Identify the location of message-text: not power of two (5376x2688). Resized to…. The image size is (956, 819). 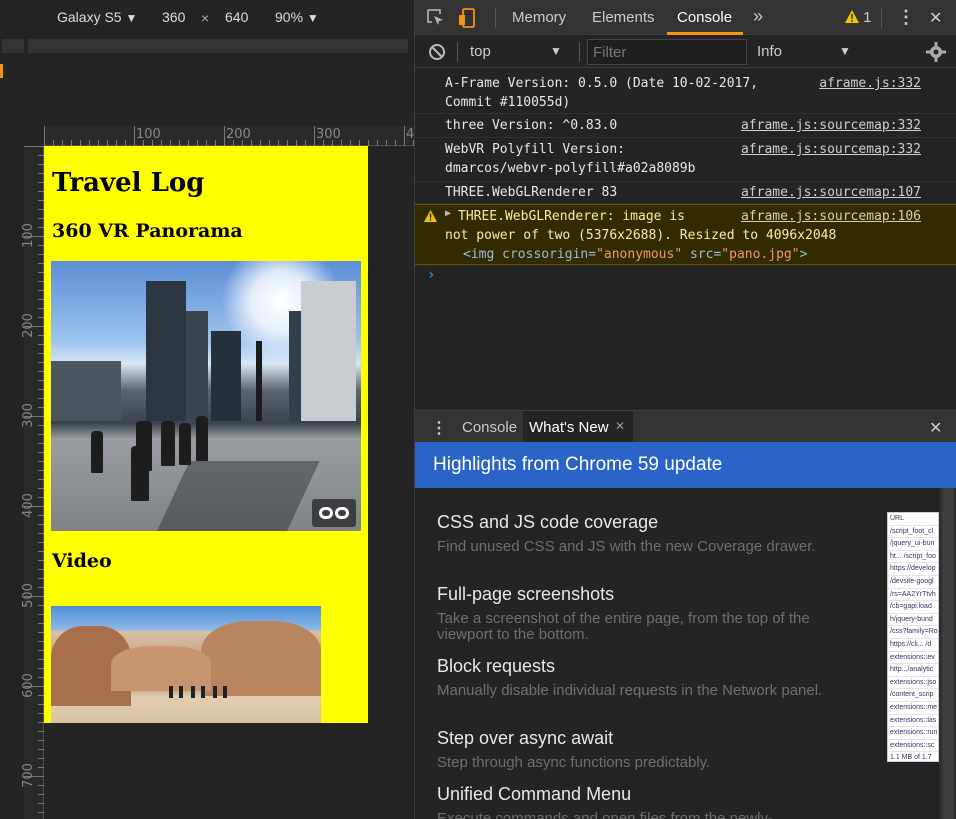
(641, 235).